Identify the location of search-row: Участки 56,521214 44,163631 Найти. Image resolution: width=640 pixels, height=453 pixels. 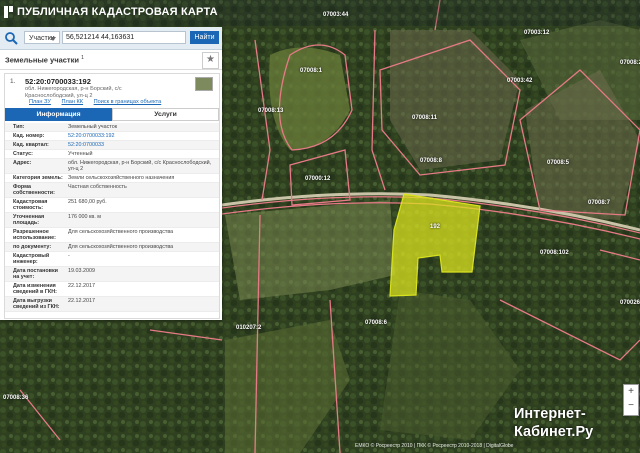
(111, 38).